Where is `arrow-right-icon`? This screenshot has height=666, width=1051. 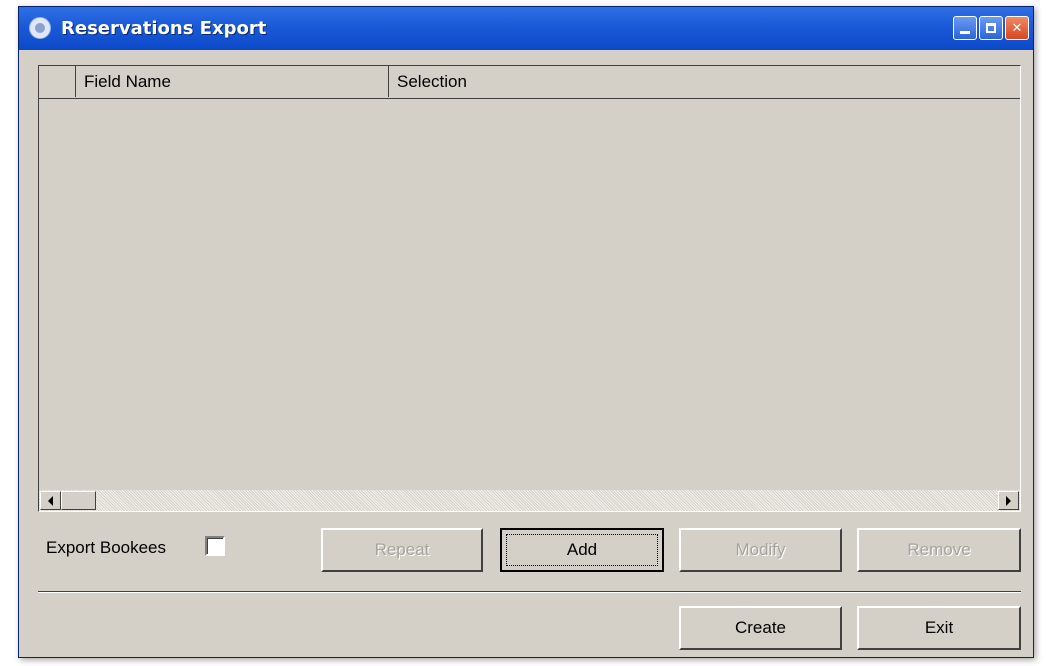 arrow-right-icon is located at coordinates (1008, 500).